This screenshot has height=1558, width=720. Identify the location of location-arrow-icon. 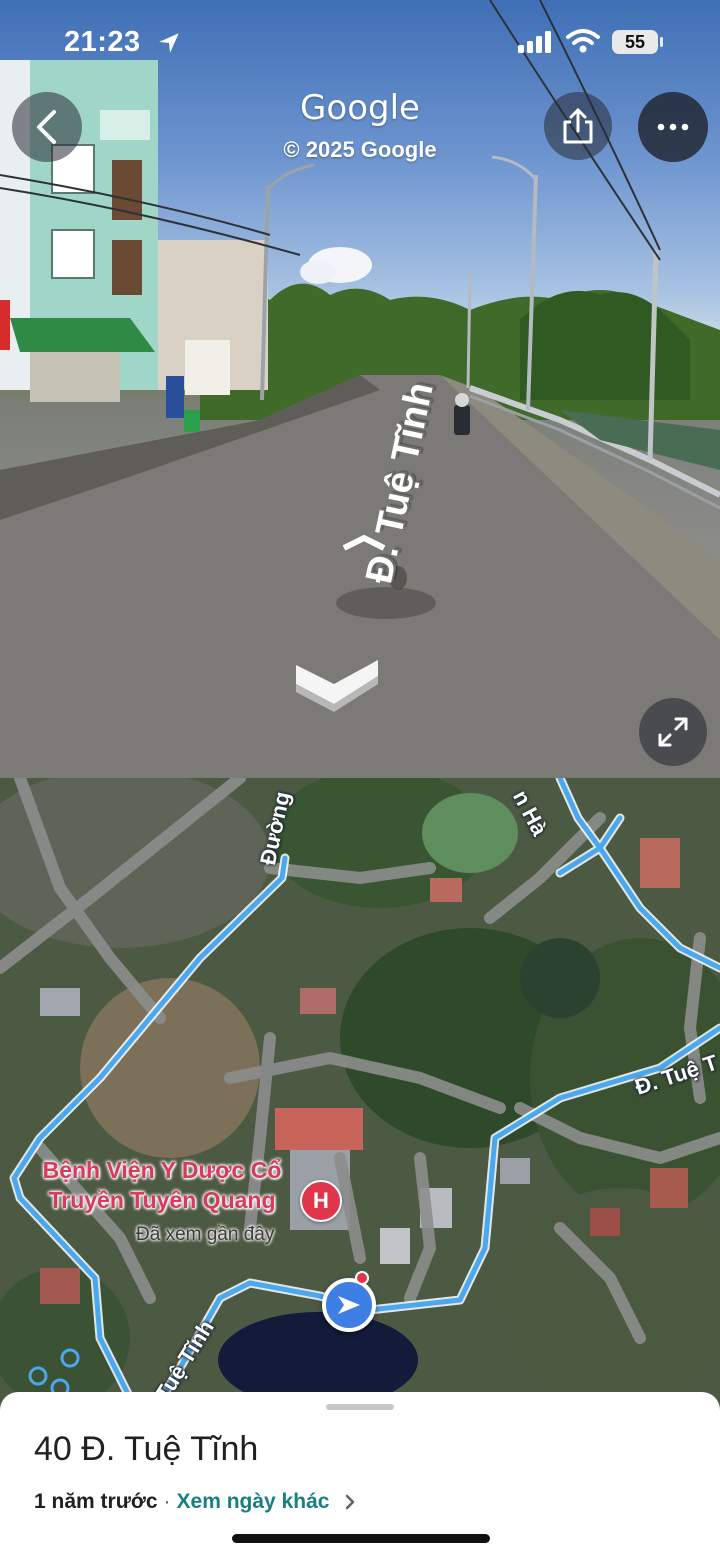
(169, 43).